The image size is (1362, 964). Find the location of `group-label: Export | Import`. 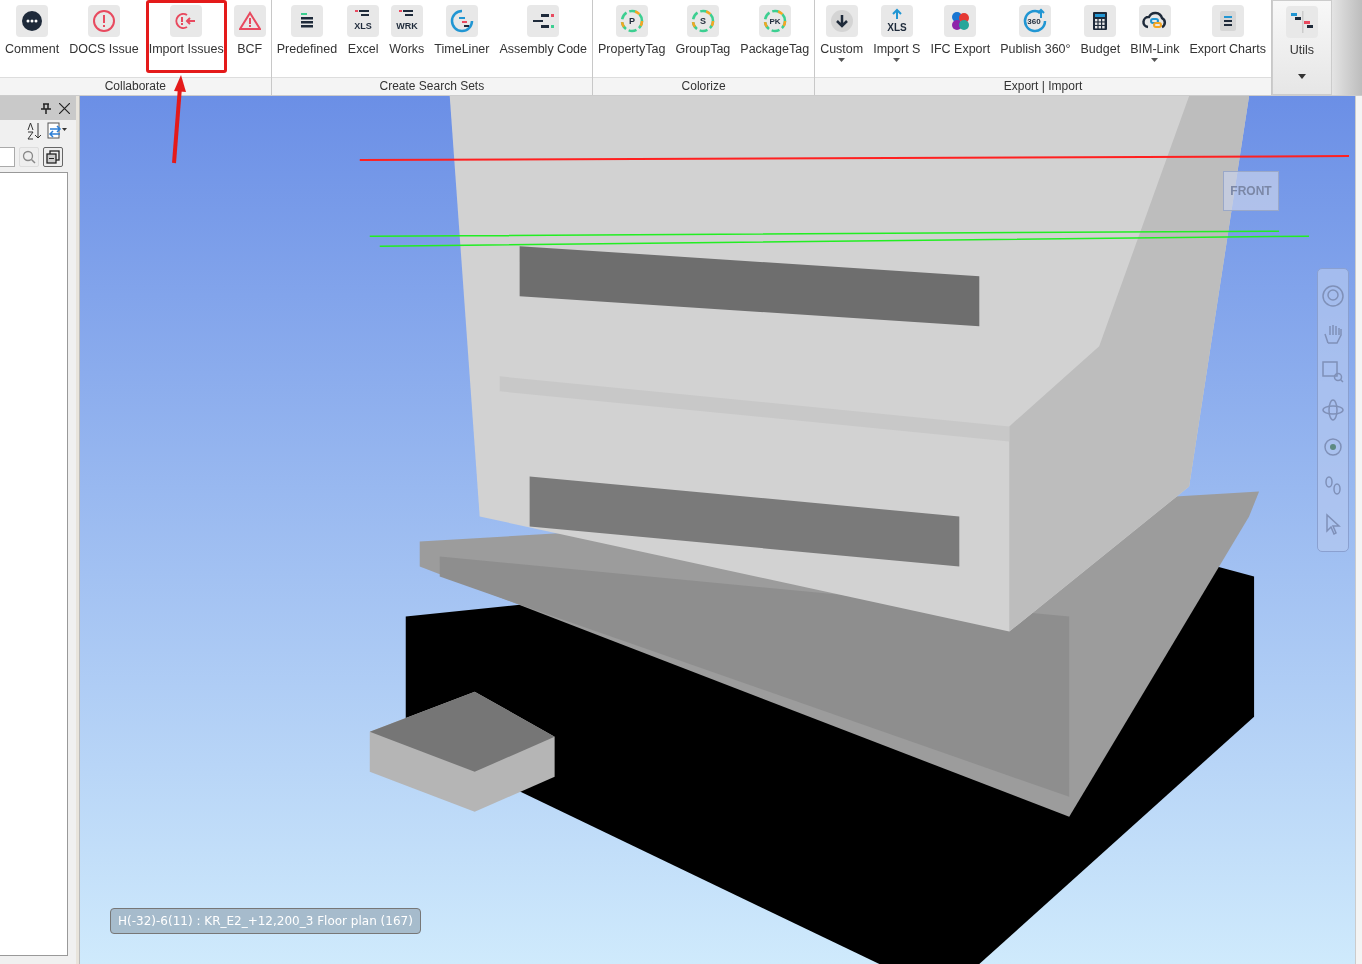

group-label: Export | Import is located at coordinates (1043, 86).